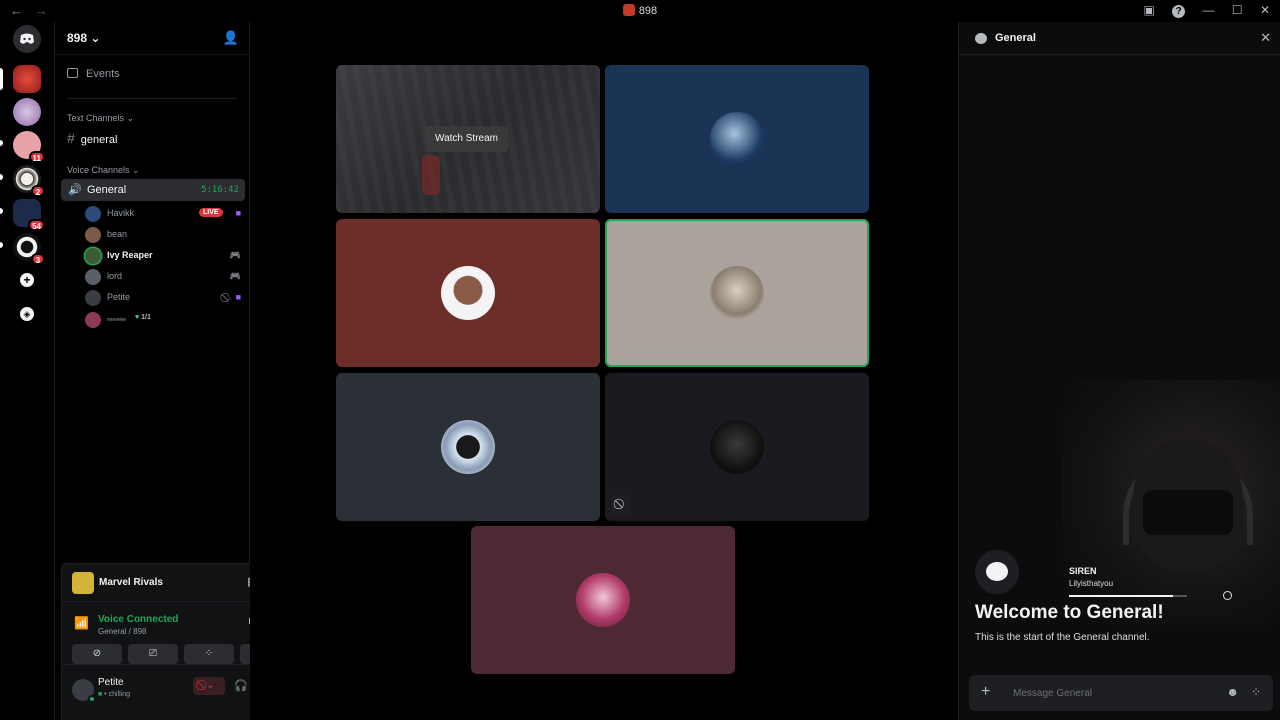  Describe the element at coordinates (100, 118) in the screenshot. I see `text-channels-category: Text Channels ⌄` at that location.